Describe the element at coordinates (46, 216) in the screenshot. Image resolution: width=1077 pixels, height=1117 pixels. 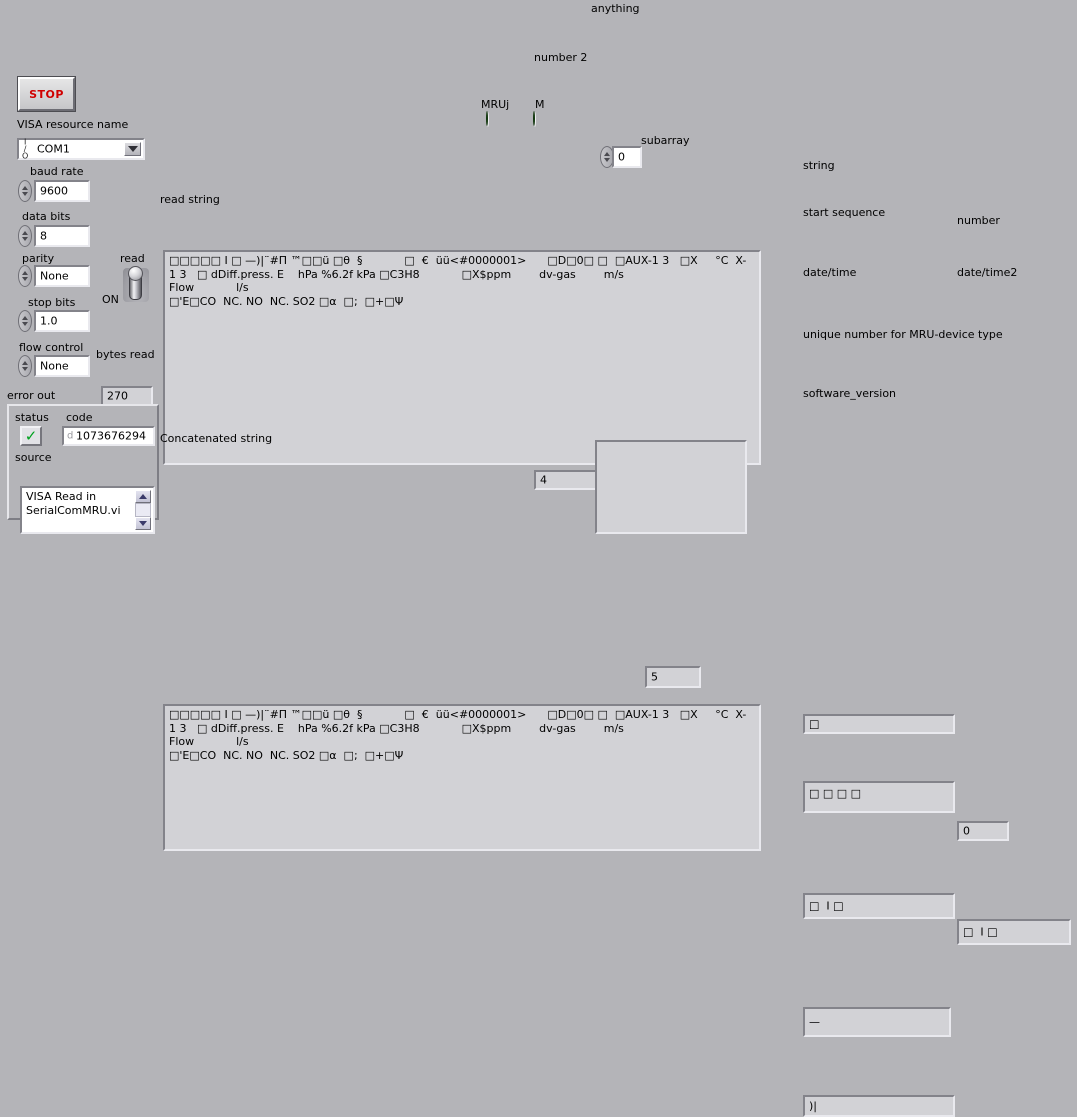
I see `data-bits-label: data bits` at that location.